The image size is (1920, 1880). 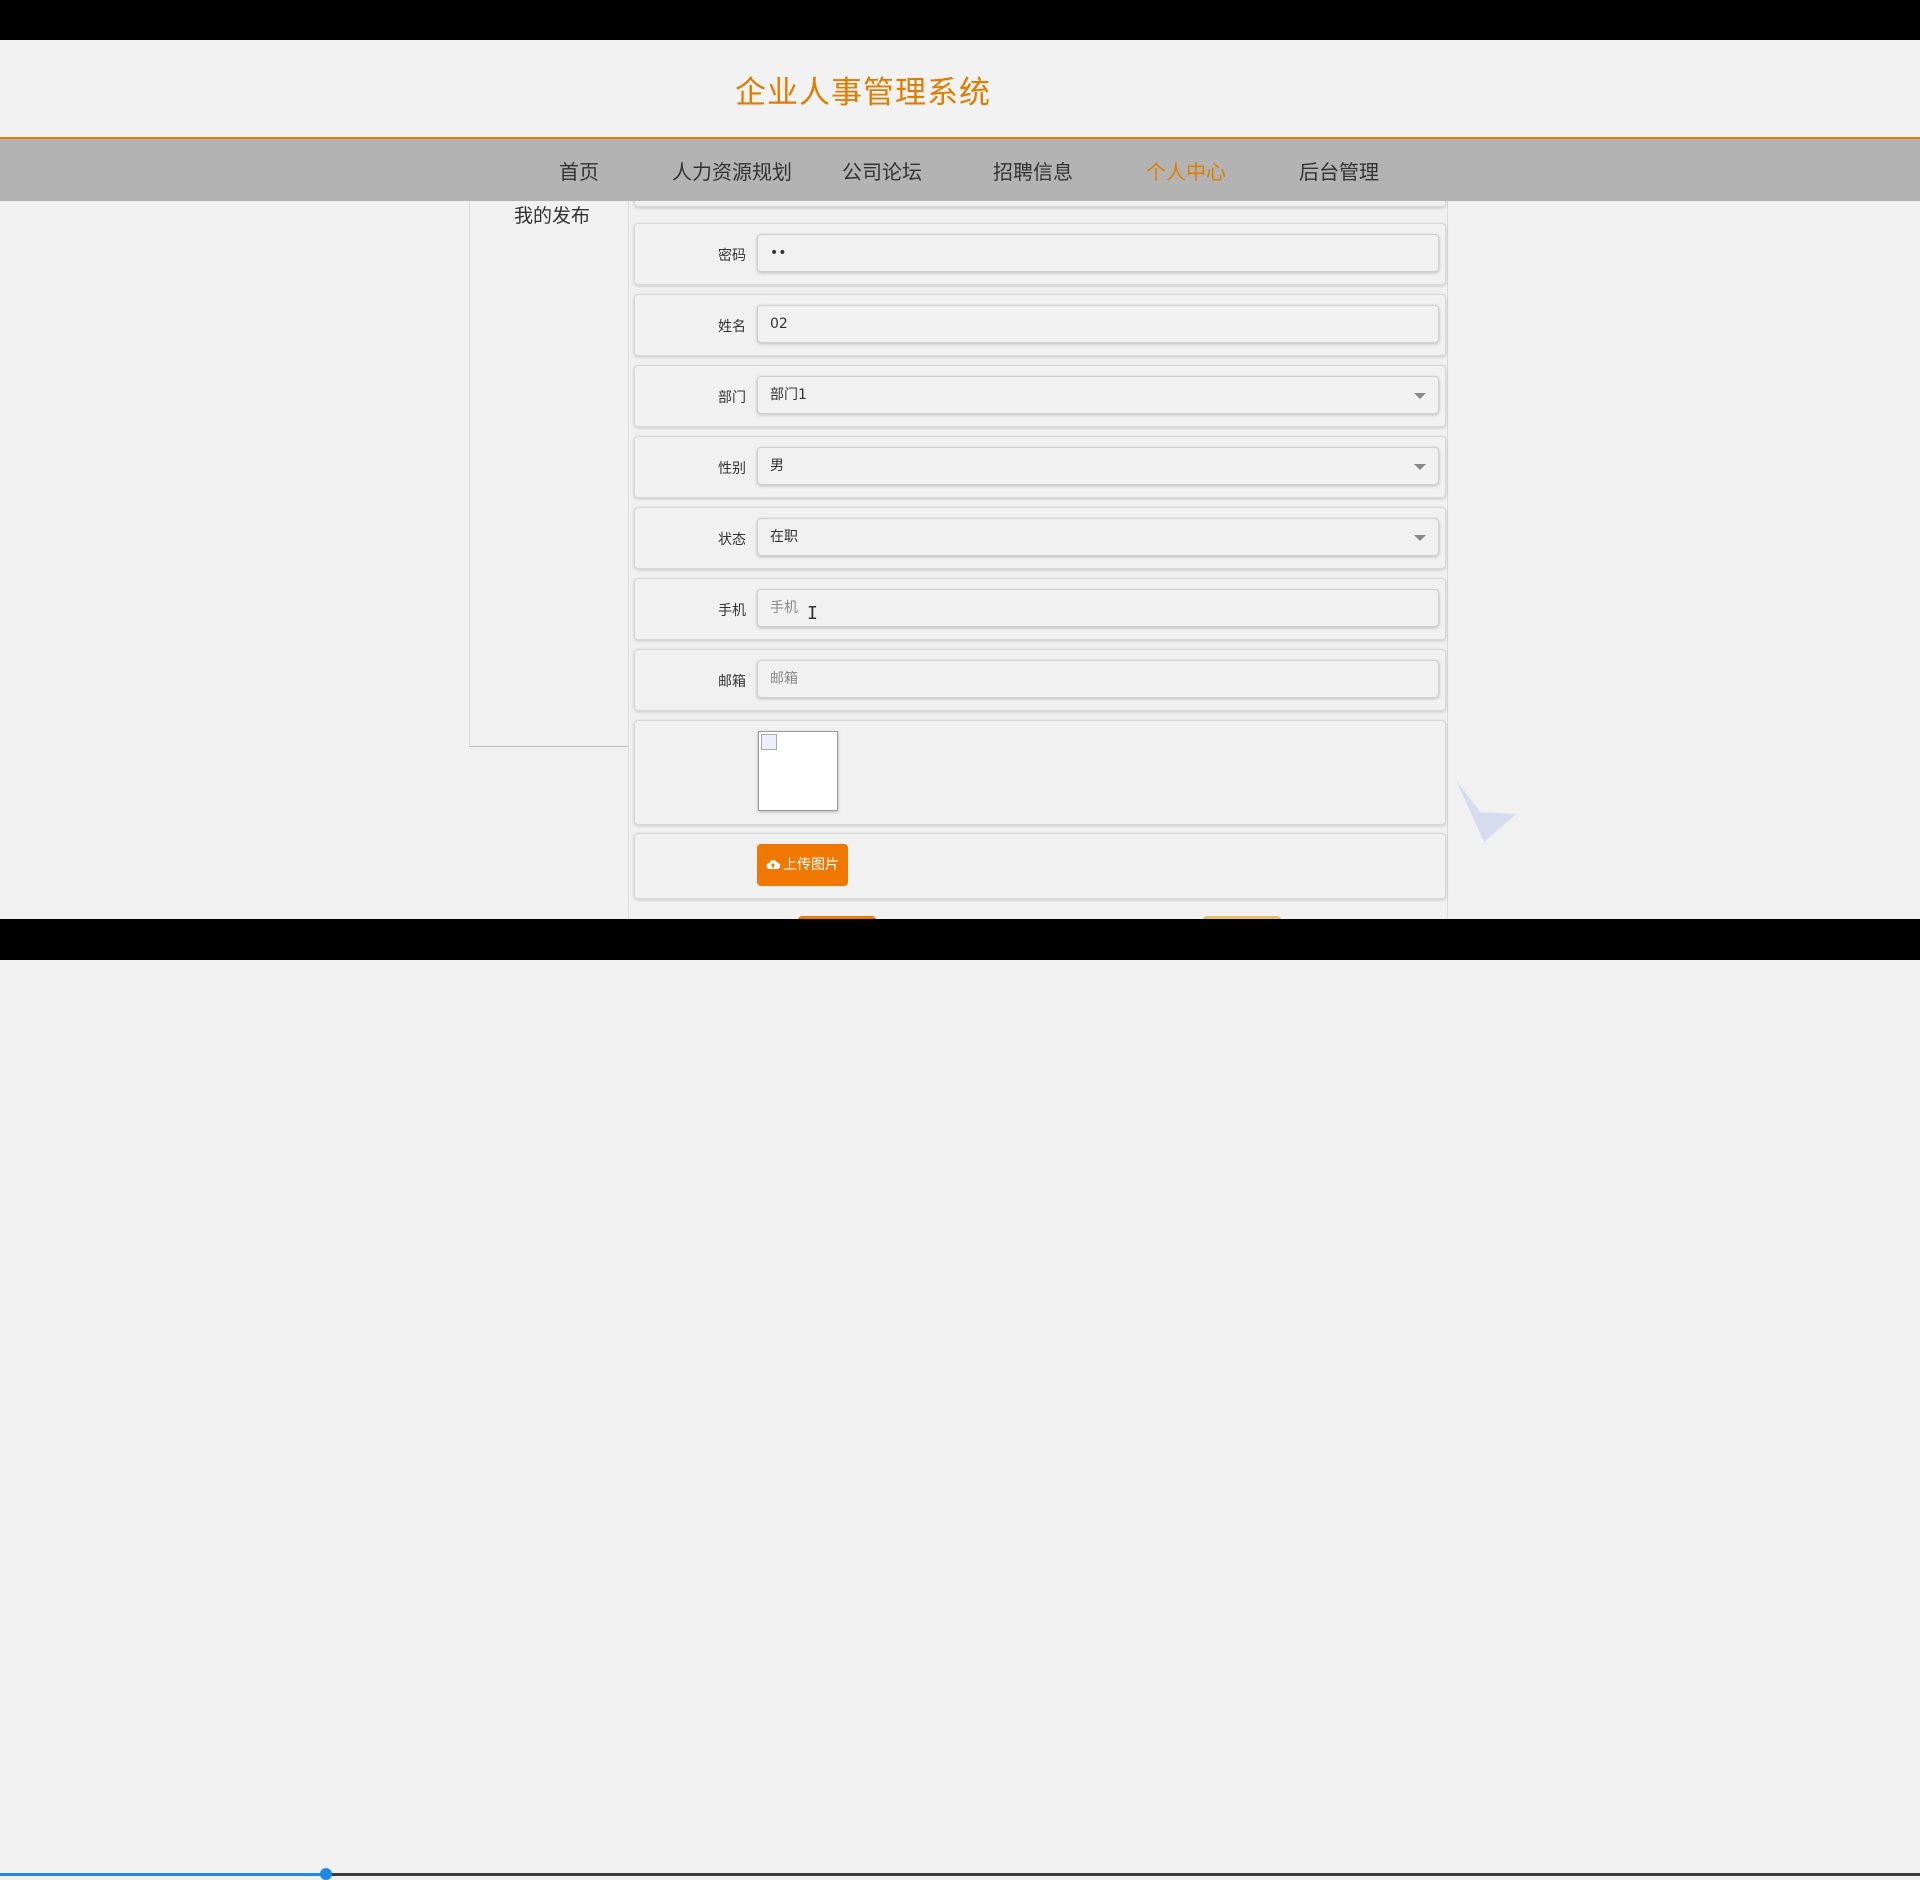 I want to click on department-label: 部门, so click(x=732, y=398).